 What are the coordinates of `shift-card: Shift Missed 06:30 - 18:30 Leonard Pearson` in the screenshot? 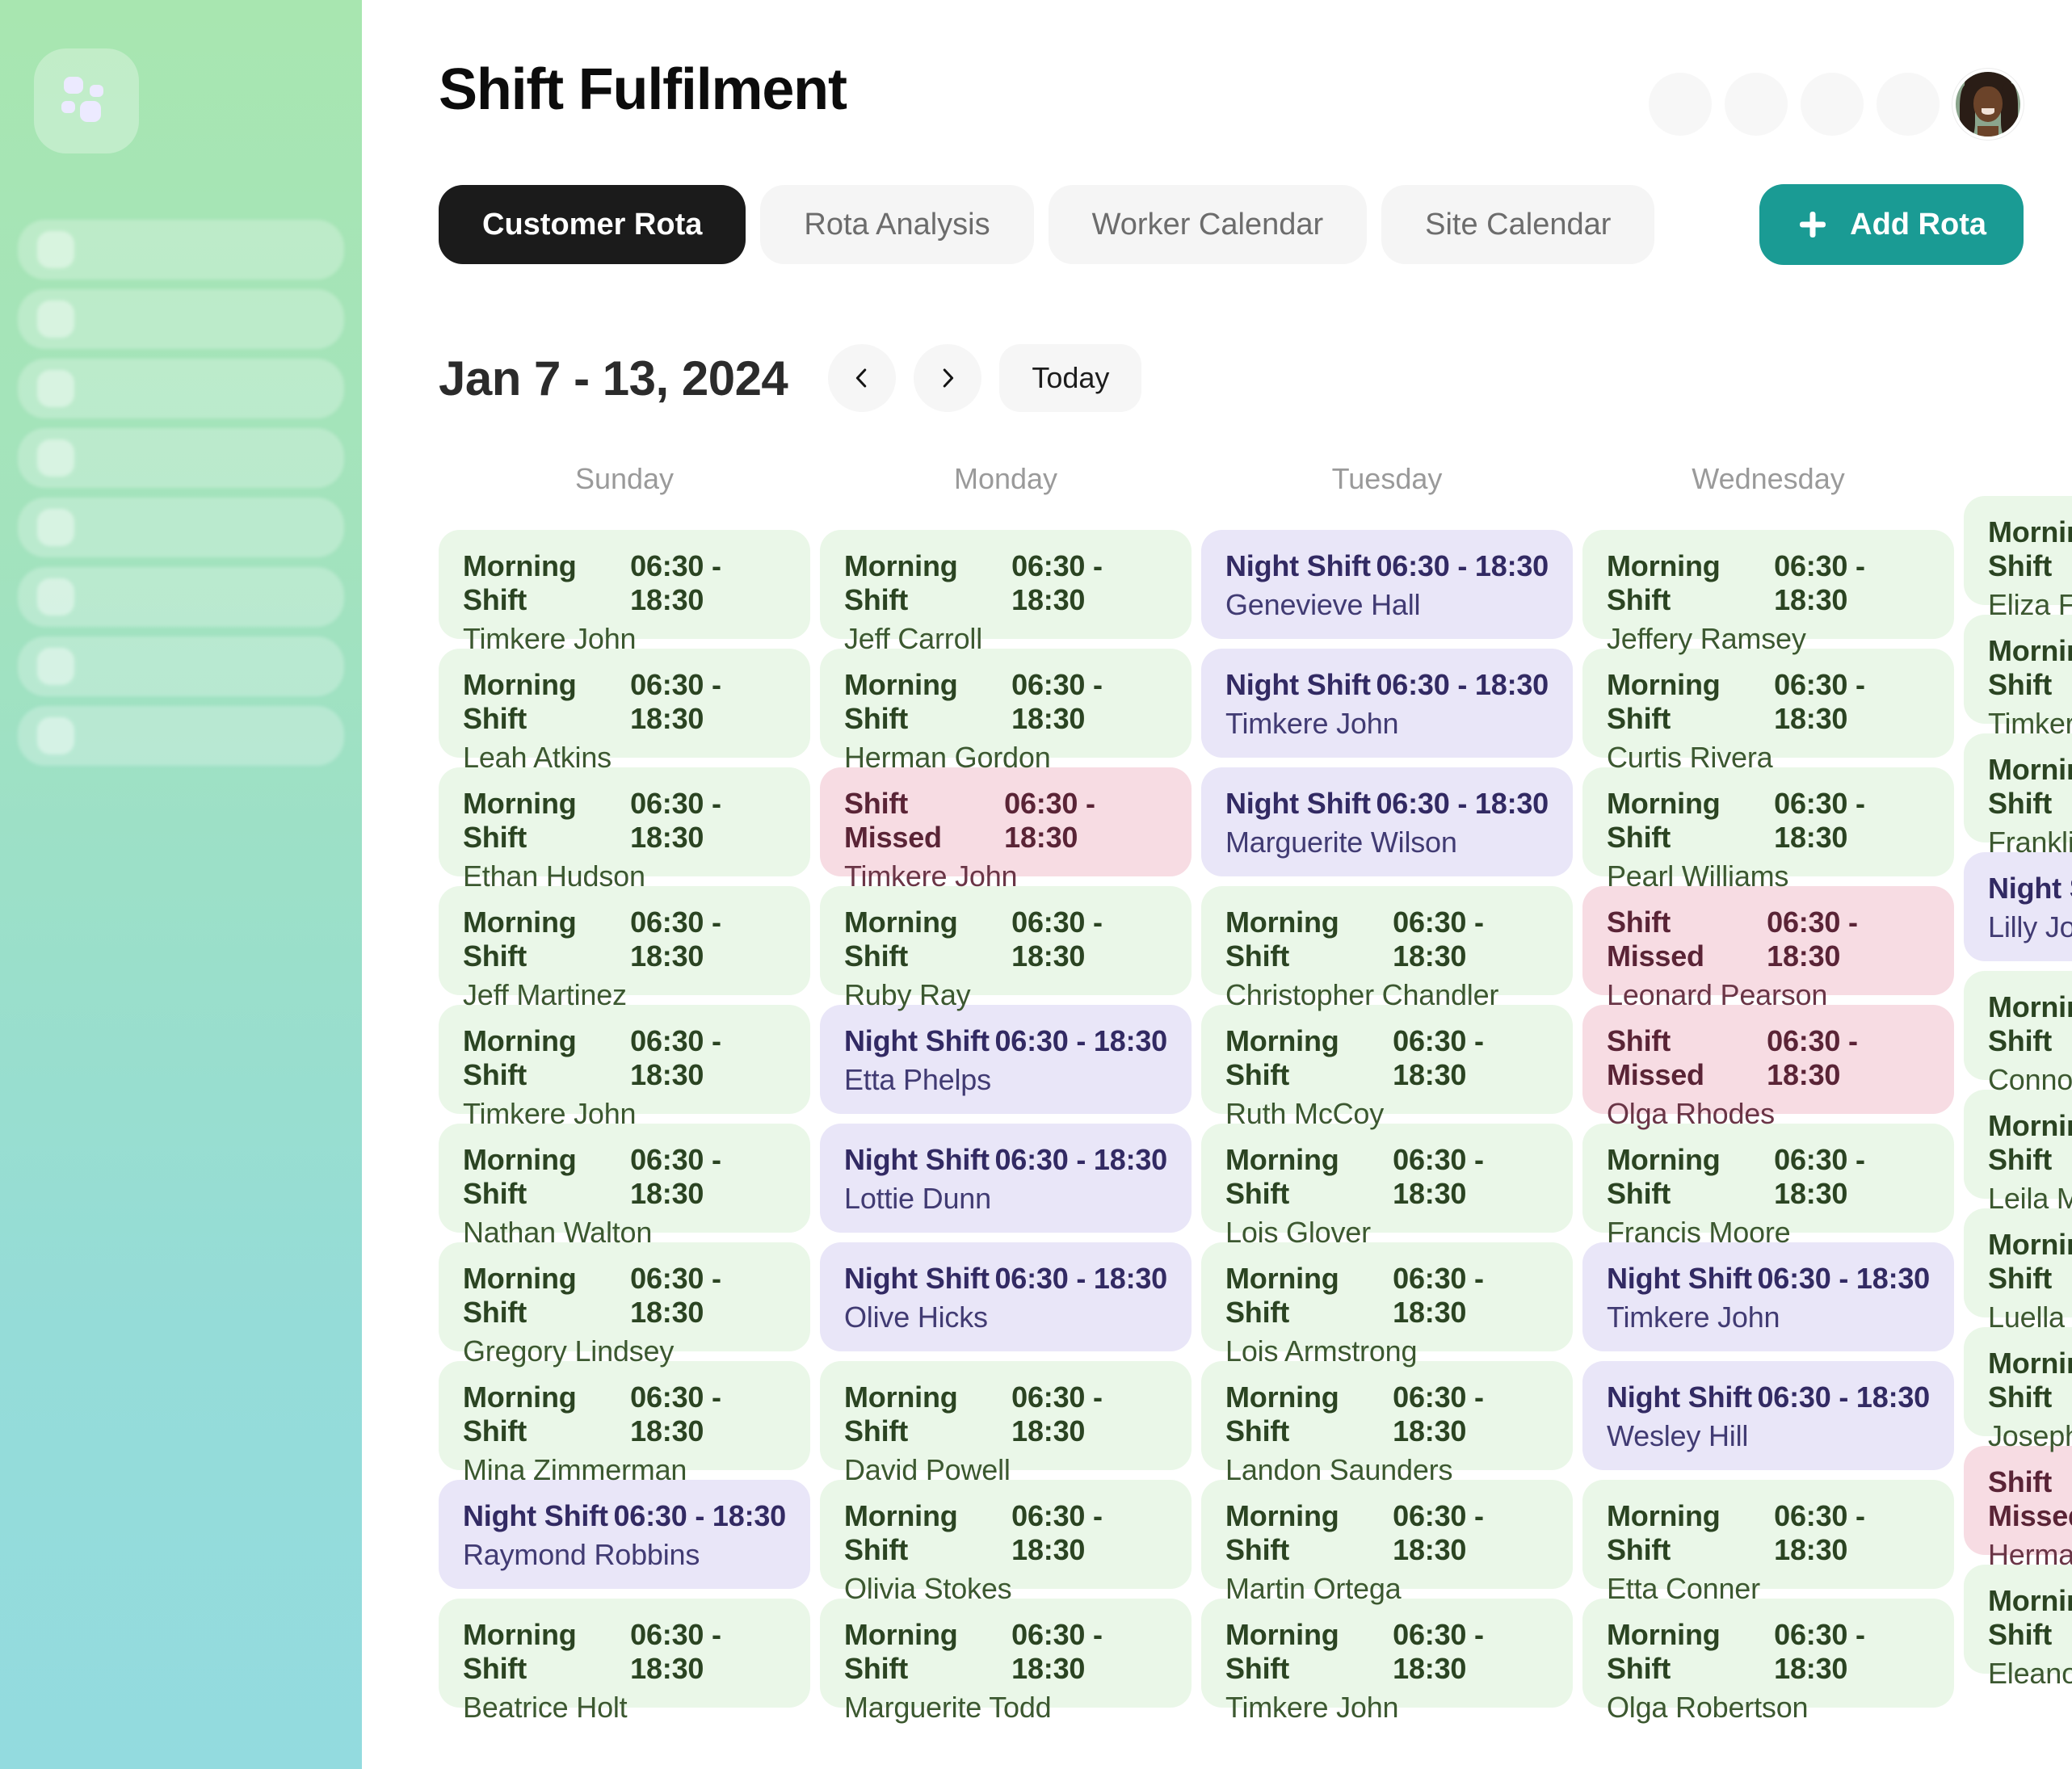 It's located at (1768, 948).